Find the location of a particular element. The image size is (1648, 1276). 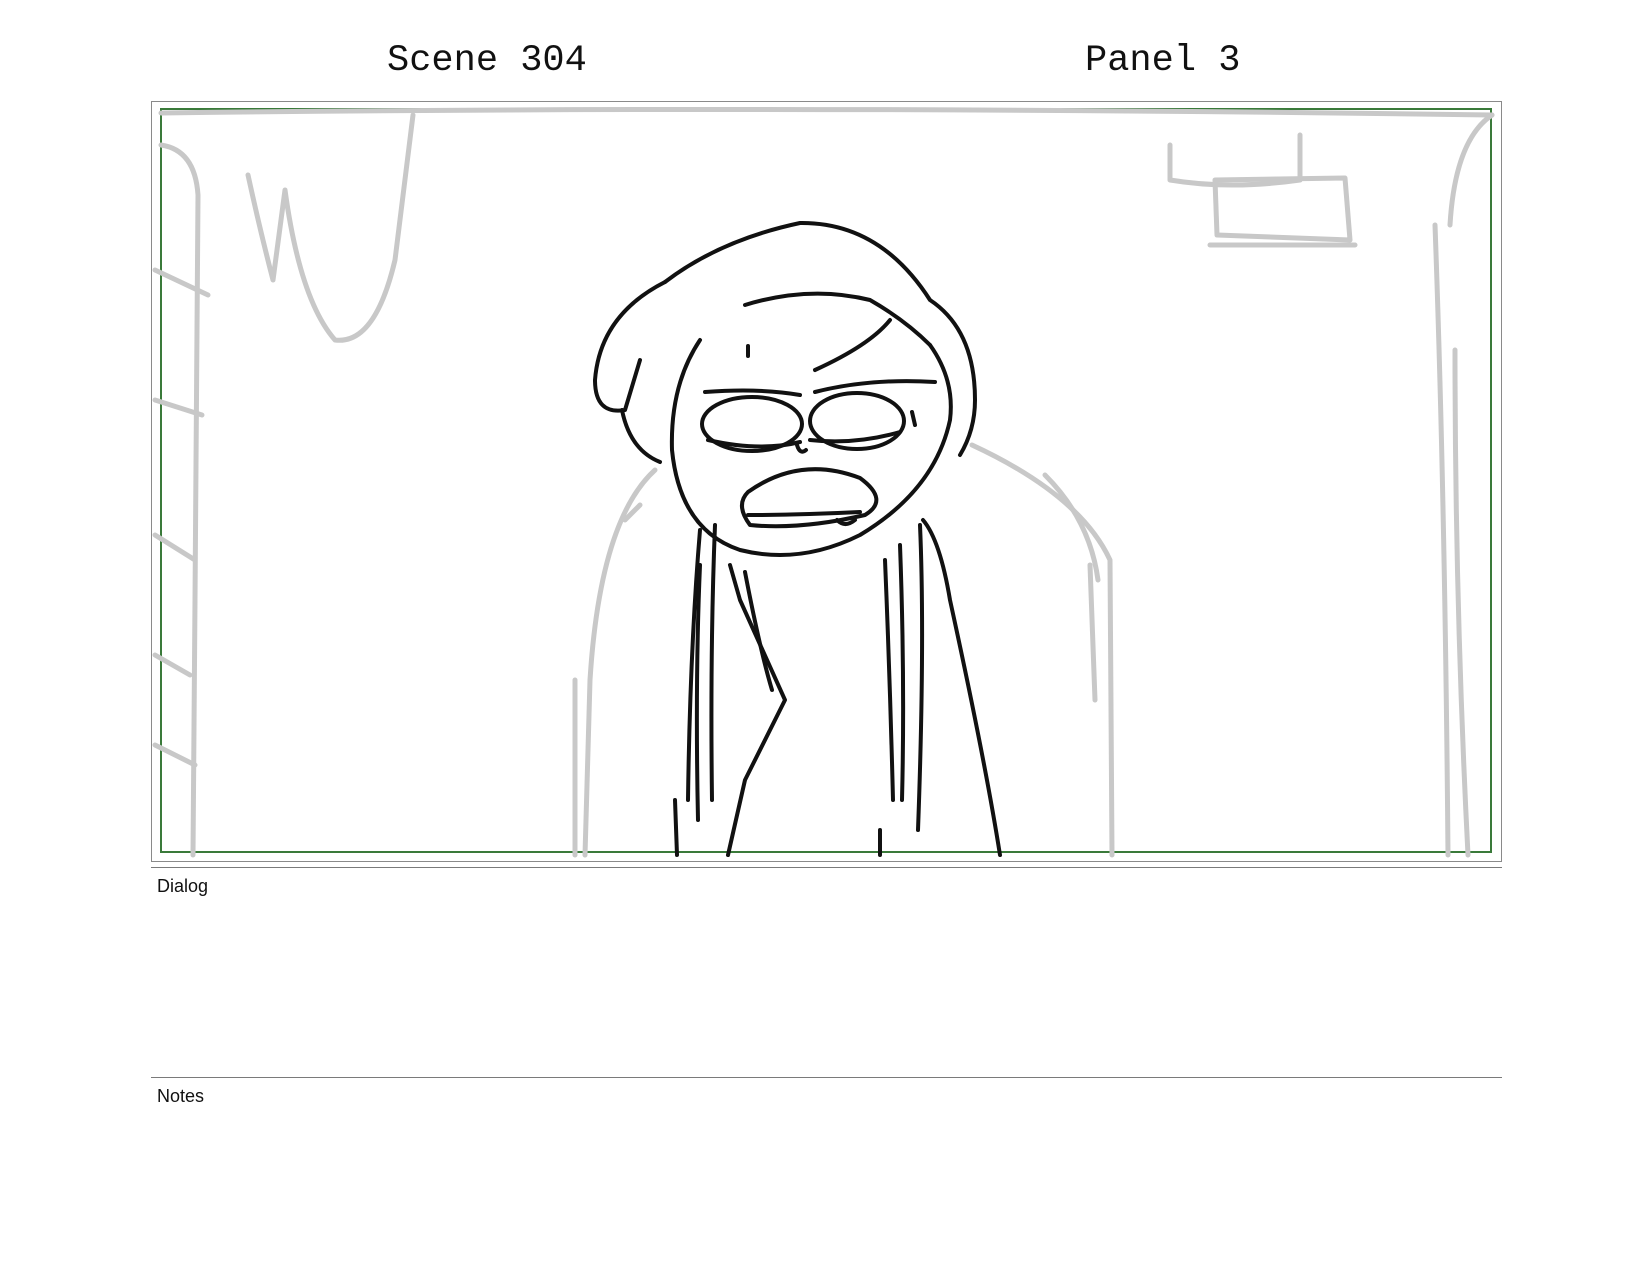

dialog-label: Dialog is located at coordinates (183, 886).